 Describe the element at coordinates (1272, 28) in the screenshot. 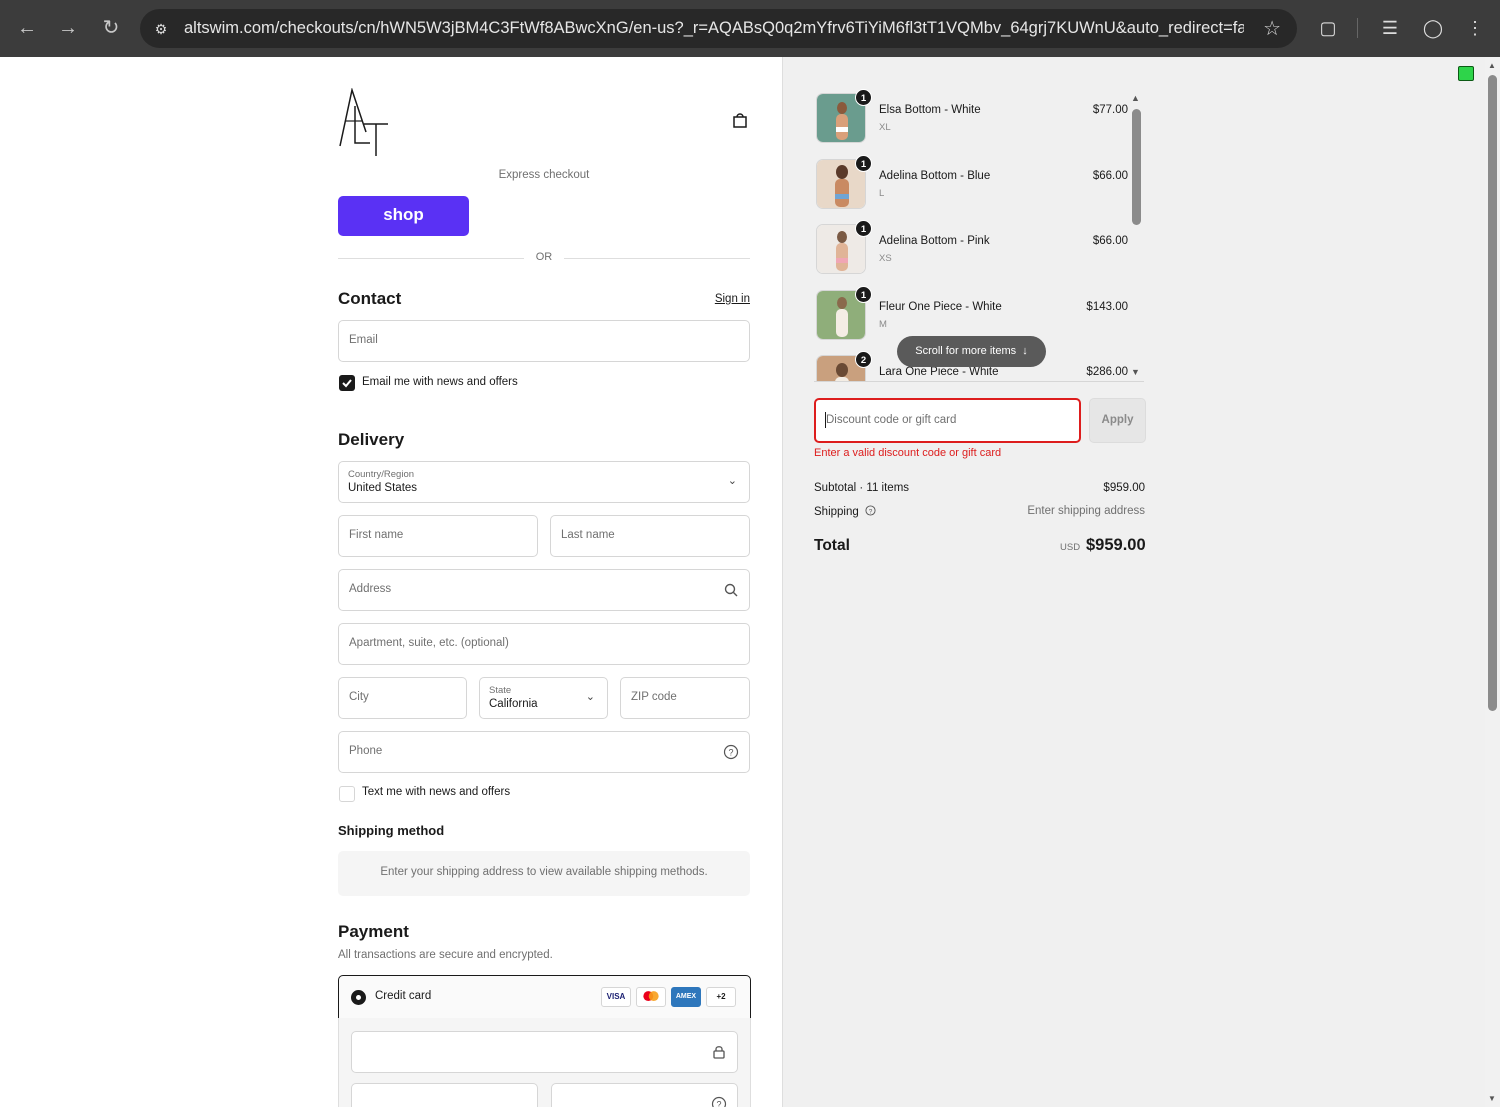

I see `bookmark-star-icon: ☆` at that location.